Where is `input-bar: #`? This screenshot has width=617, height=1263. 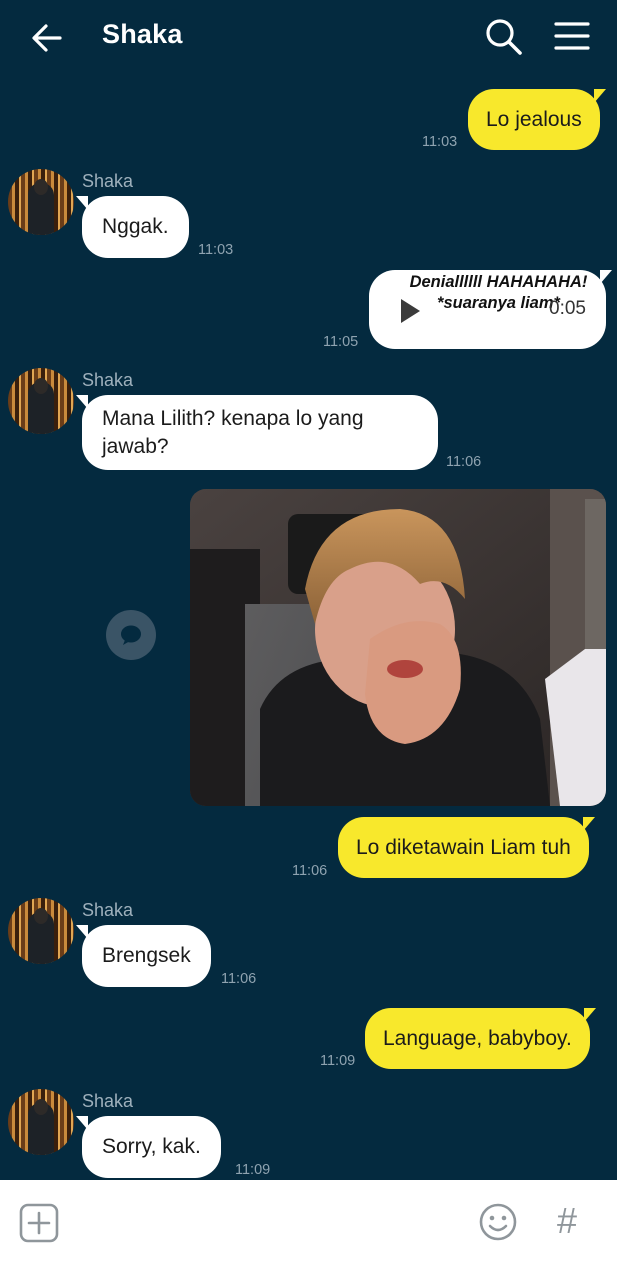
input-bar: # is located at coordinates (308, 1221).